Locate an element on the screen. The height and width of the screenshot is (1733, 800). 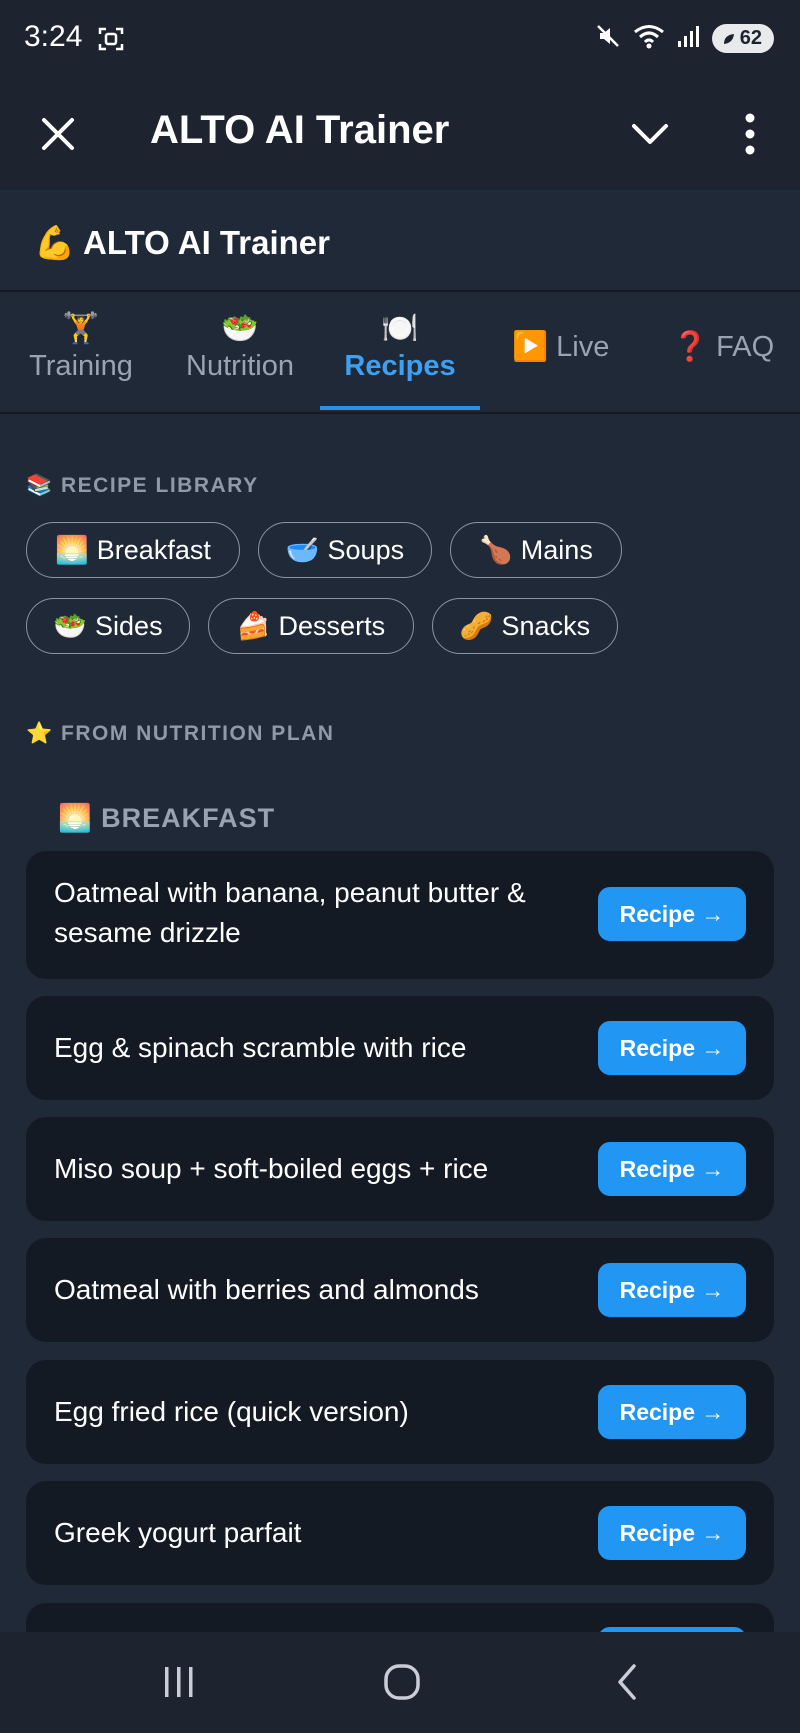
group-label-text: BREAKFAST is located at coordinates (188, 818).